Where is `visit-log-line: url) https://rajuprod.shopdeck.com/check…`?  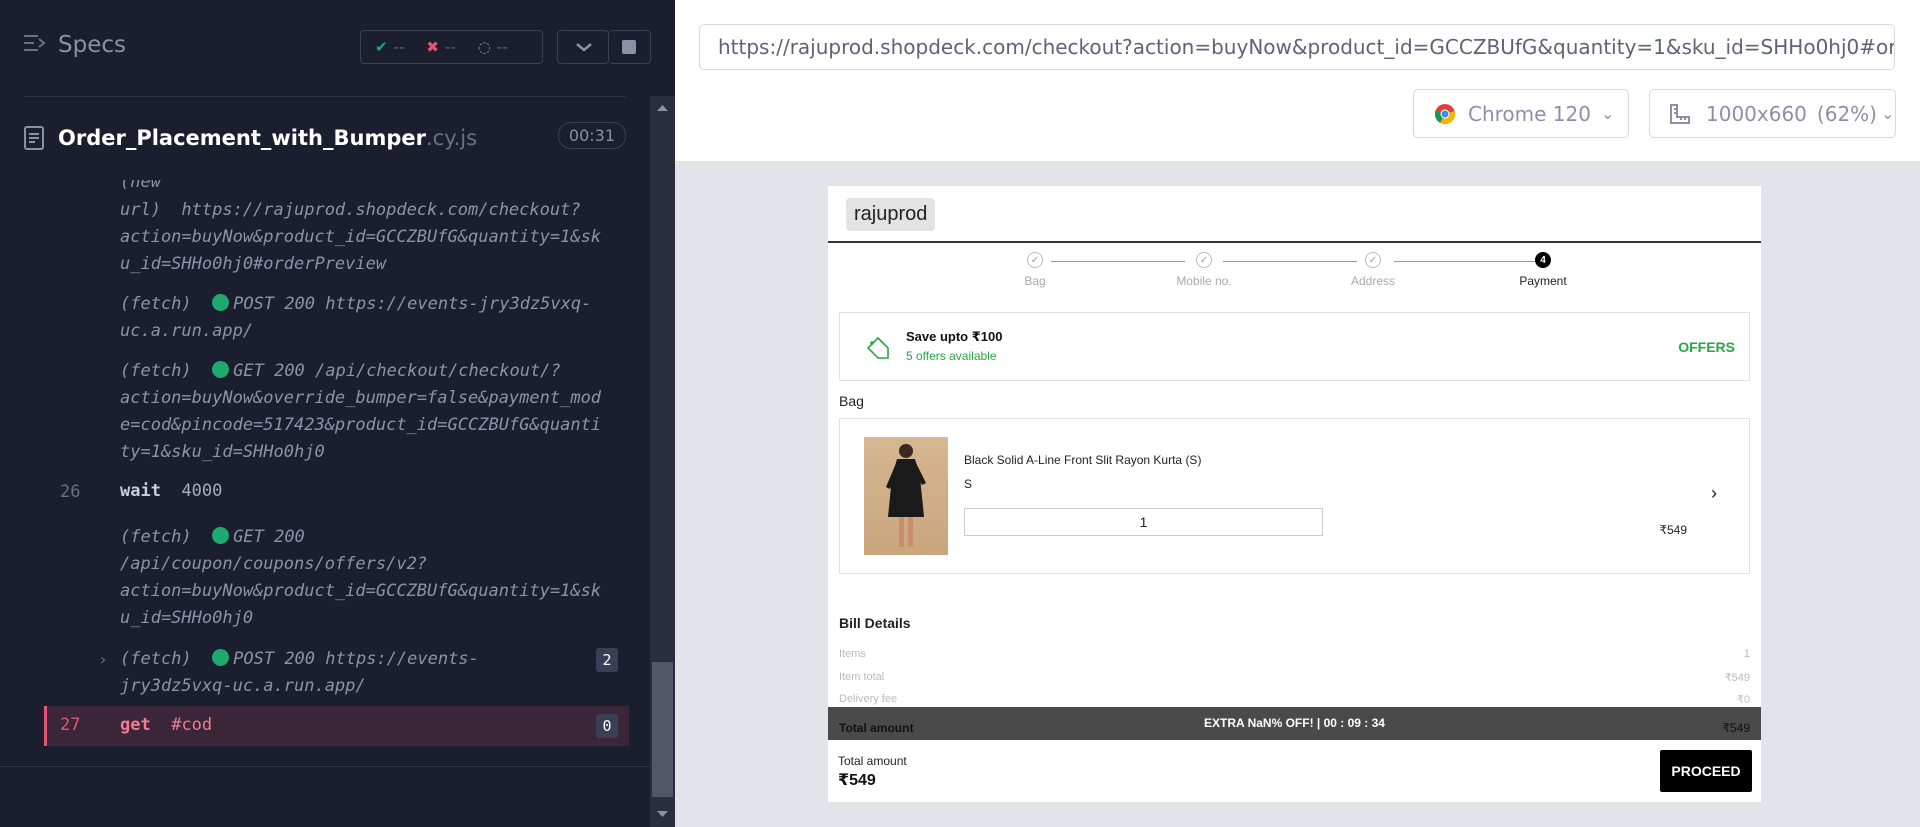 visit-log-line: url) https://rajuprod.shopdeck.com/check… is located at coordinates (350, 210).